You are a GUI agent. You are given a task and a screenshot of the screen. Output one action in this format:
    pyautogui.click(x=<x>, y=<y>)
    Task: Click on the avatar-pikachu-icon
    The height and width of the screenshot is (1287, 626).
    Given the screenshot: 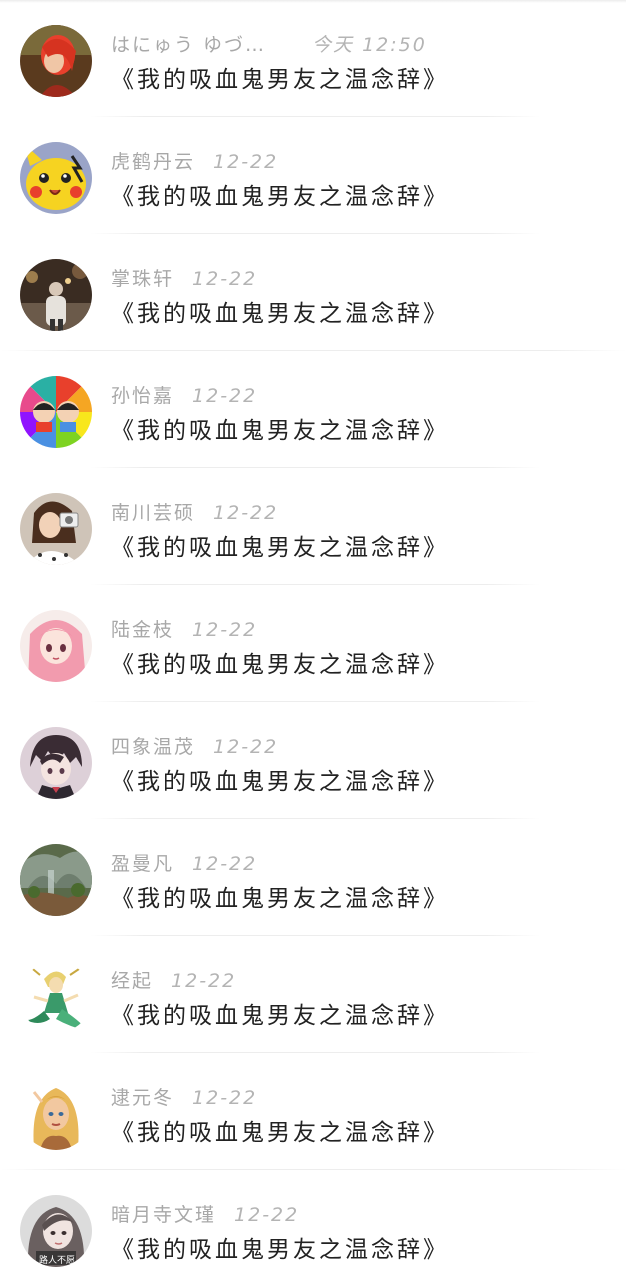 What is the action you would take?
    pyautogui.click(x=56, y=178)
    